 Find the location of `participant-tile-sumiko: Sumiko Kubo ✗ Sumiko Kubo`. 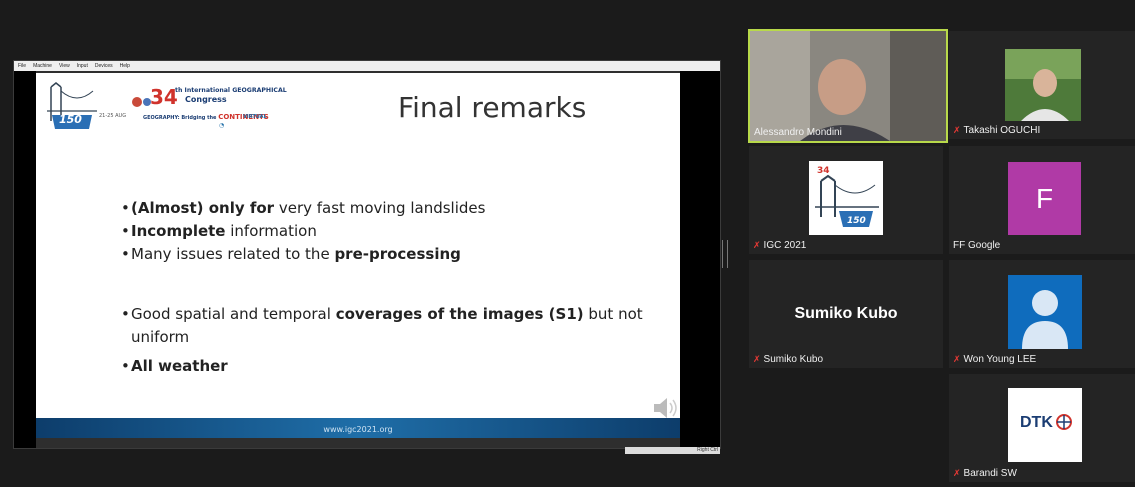

participant-tile-sumiko: Sumiko Kubo ✗ Sumiko Kubo is located at coordinates (846, 314).